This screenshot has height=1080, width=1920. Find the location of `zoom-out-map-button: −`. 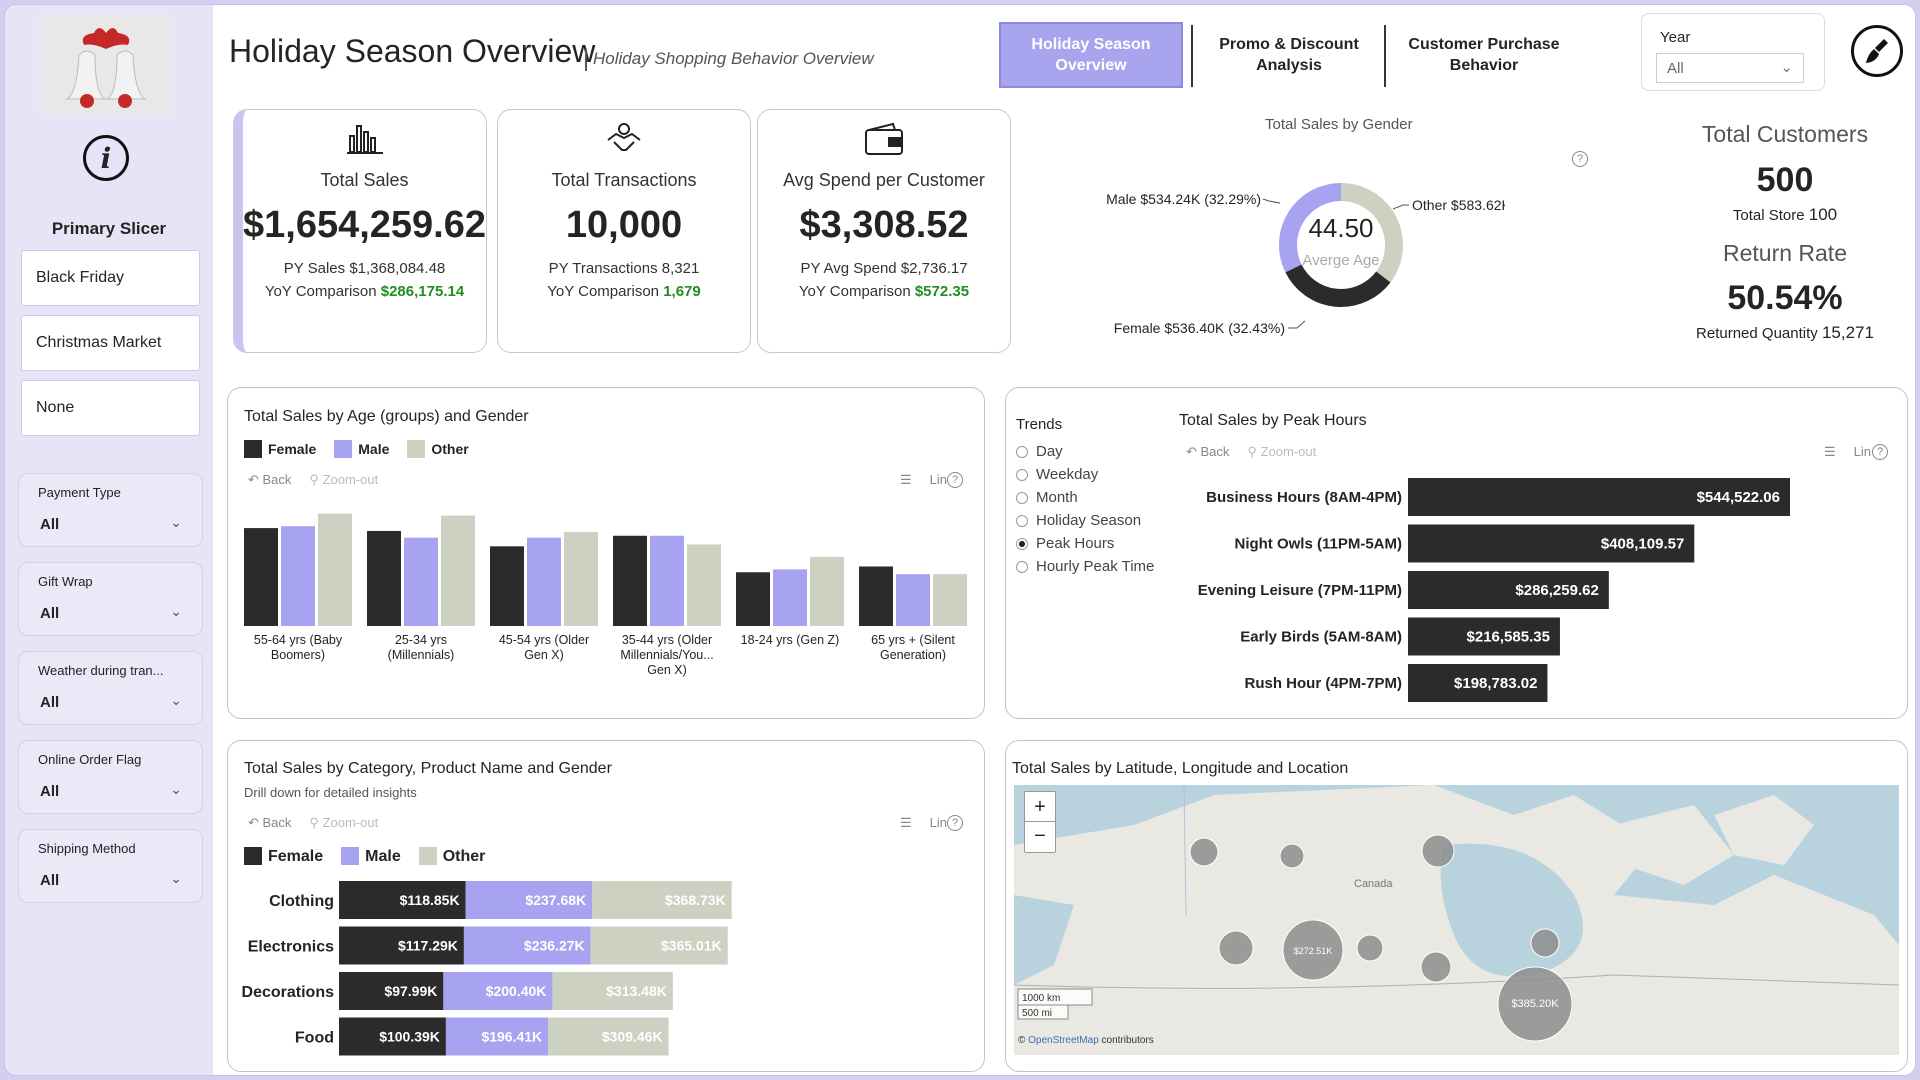

zoom-out-map-button: − is located at coordinates (1040, 837).